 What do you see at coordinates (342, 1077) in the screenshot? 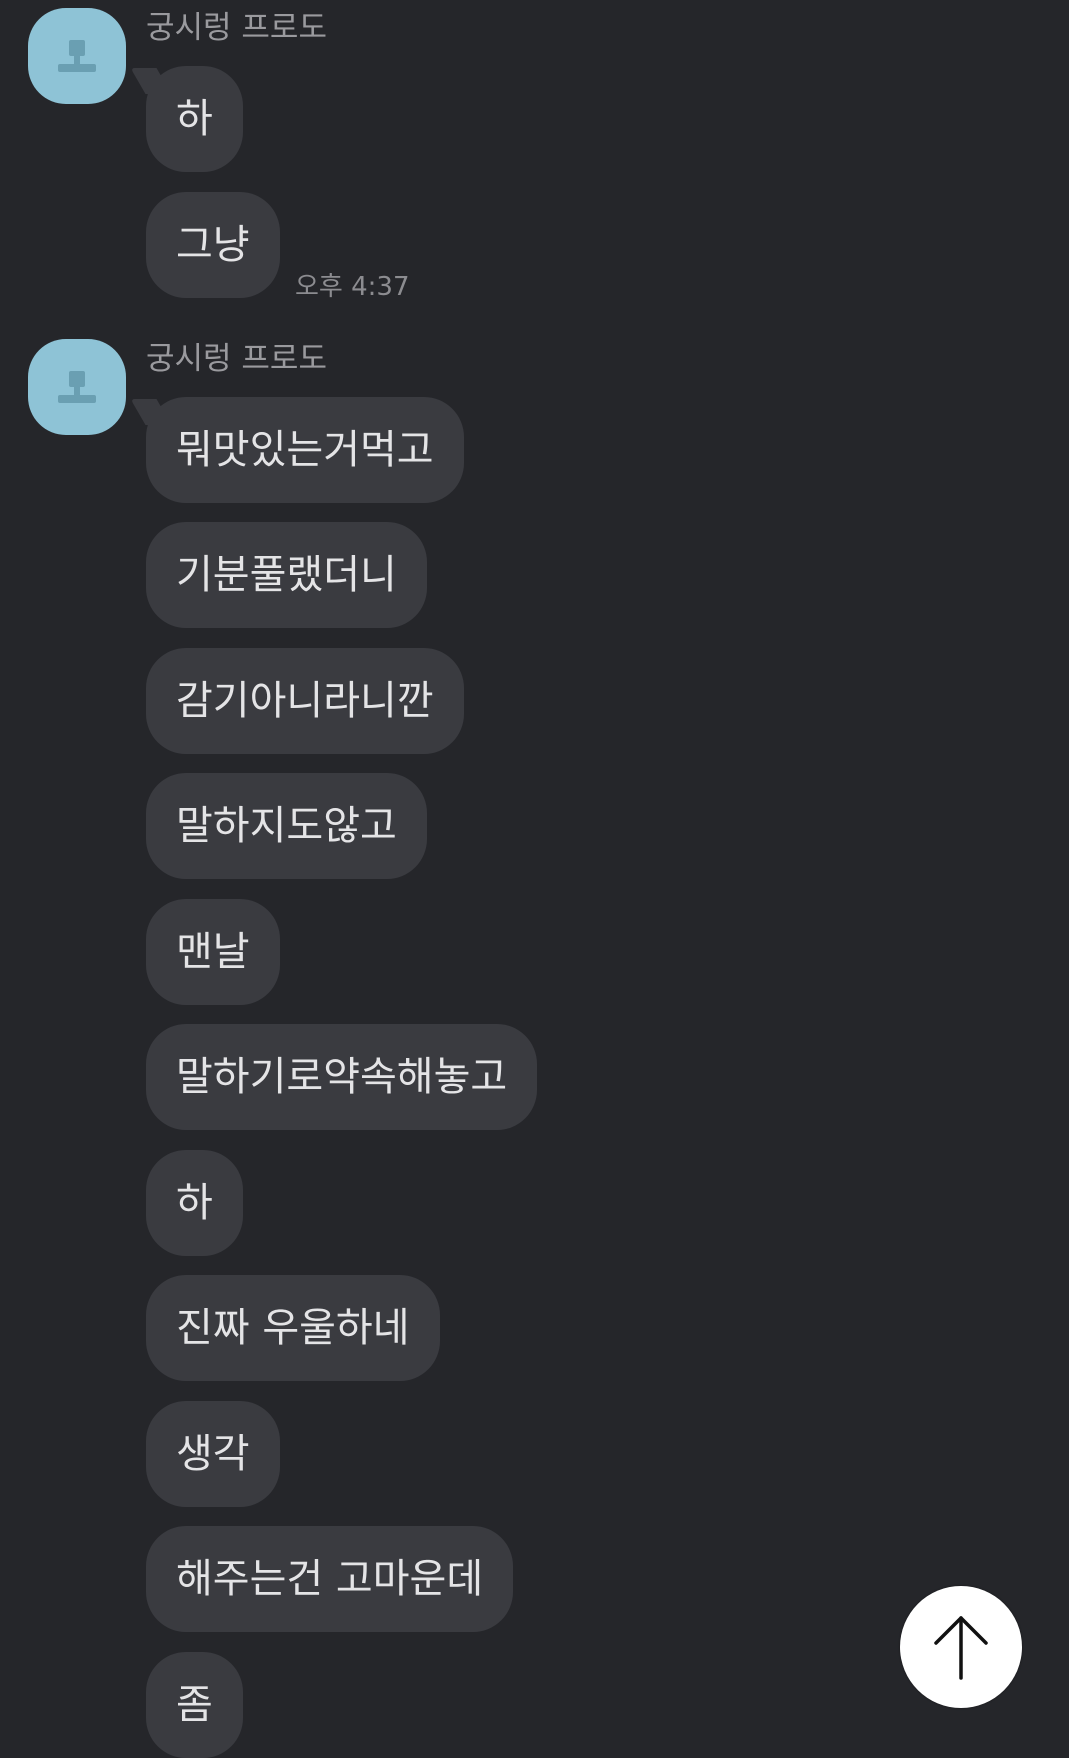
I see `message-bubble: 말하기로약속해놓고` at bounding box center [342, 1077].